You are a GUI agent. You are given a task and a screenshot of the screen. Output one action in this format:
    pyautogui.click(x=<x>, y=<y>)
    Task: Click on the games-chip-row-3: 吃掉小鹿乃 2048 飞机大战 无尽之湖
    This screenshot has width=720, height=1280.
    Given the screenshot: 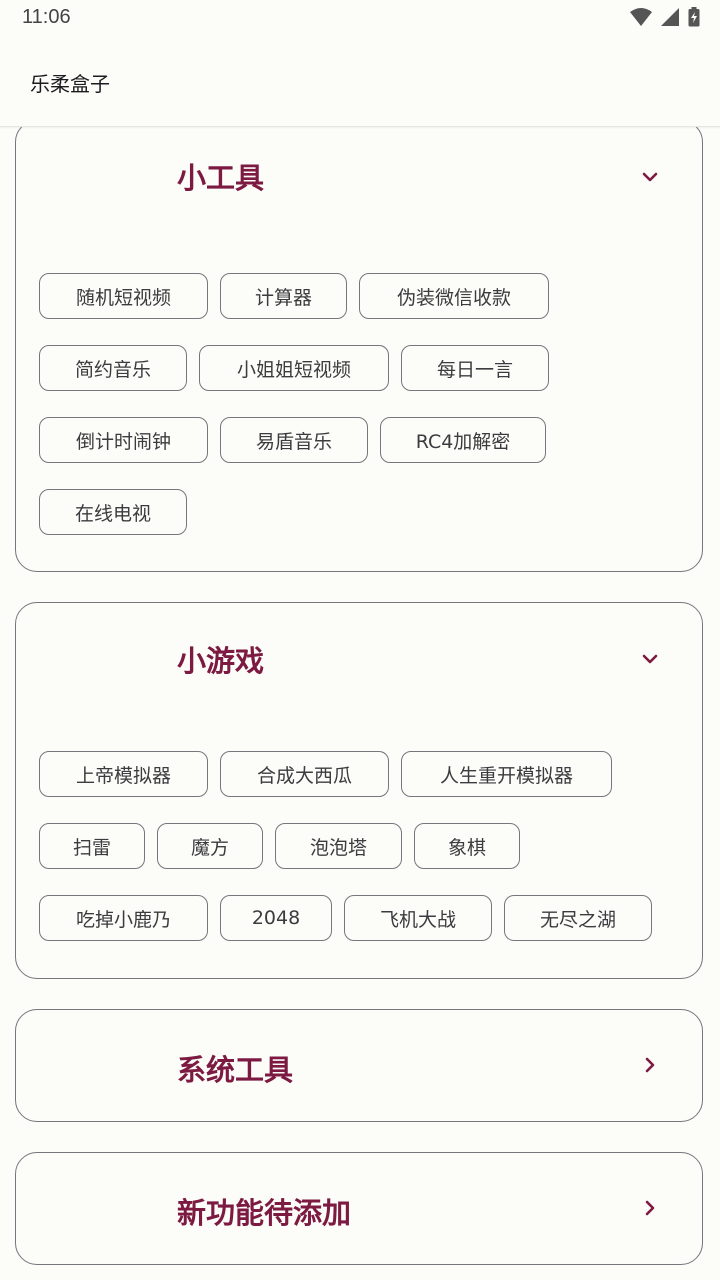 What is the action you would take?
    pyautogui.click(x=345, y=918)
    